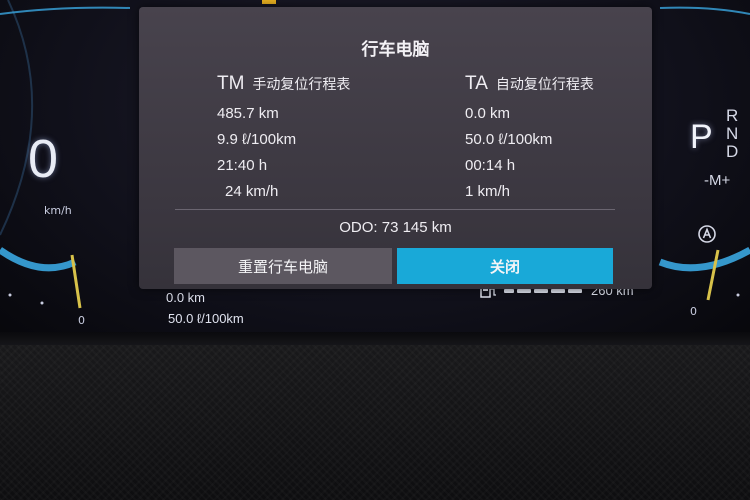 This screenshot has height=500, width=750. What do you see at coordinates (488, 191) in the screenshot?
I see `ta-avg-speed: 1 km/h` at bounding box center [488, 191].